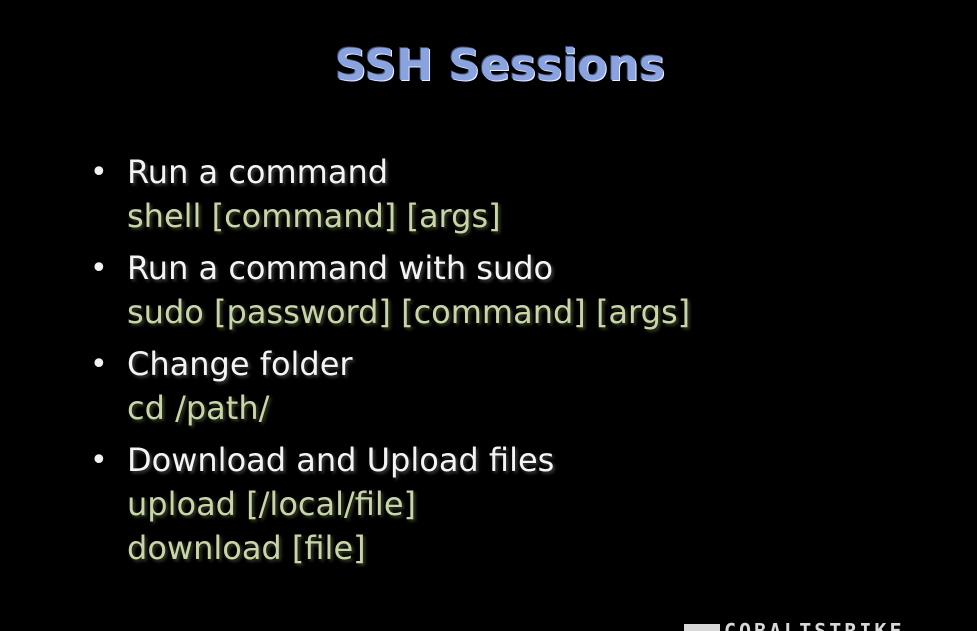 The image size is (977, 631). I want to click on command-syntax: upload [/local/file], so click(271, 504).